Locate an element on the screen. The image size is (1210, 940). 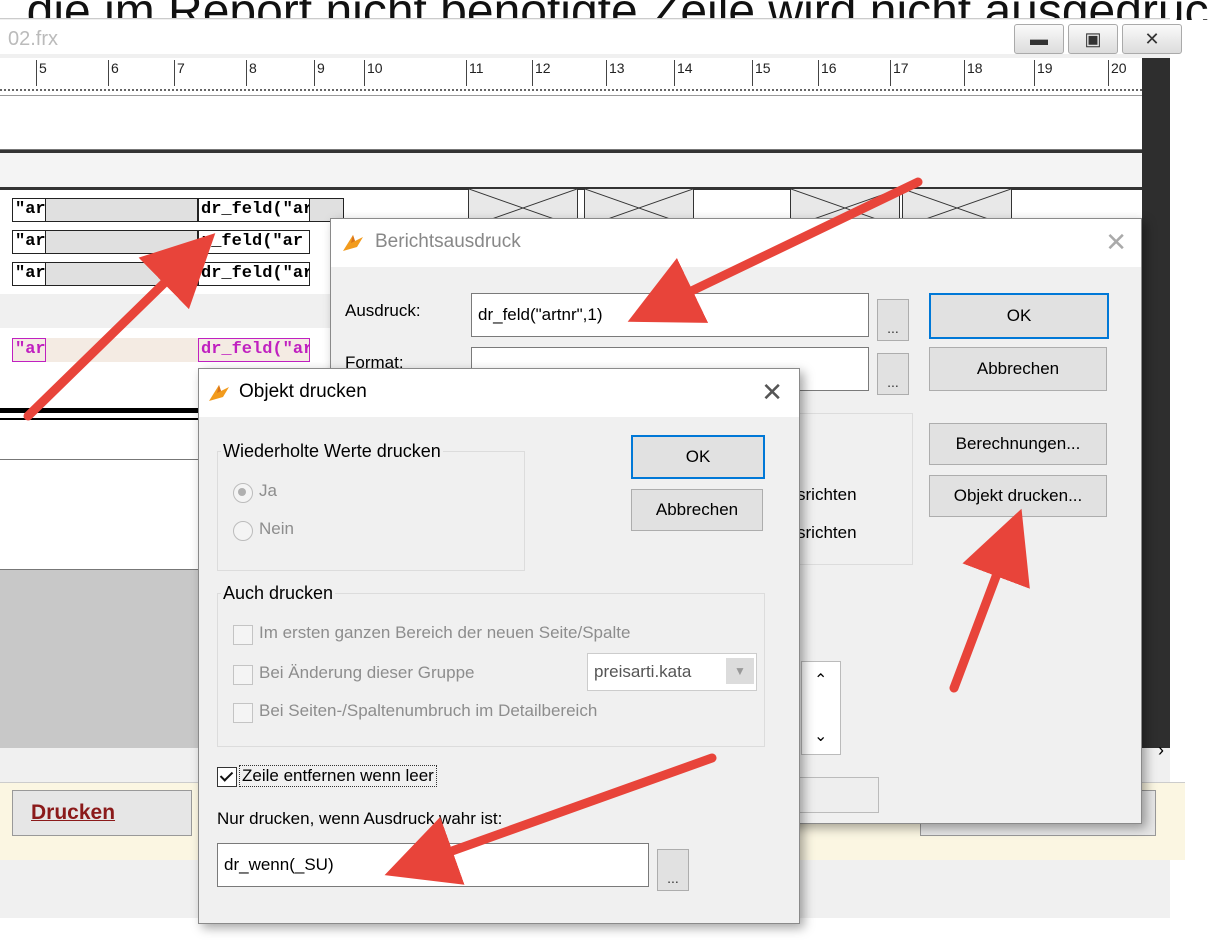
report-field-tan is located at coordinates (122, 350).